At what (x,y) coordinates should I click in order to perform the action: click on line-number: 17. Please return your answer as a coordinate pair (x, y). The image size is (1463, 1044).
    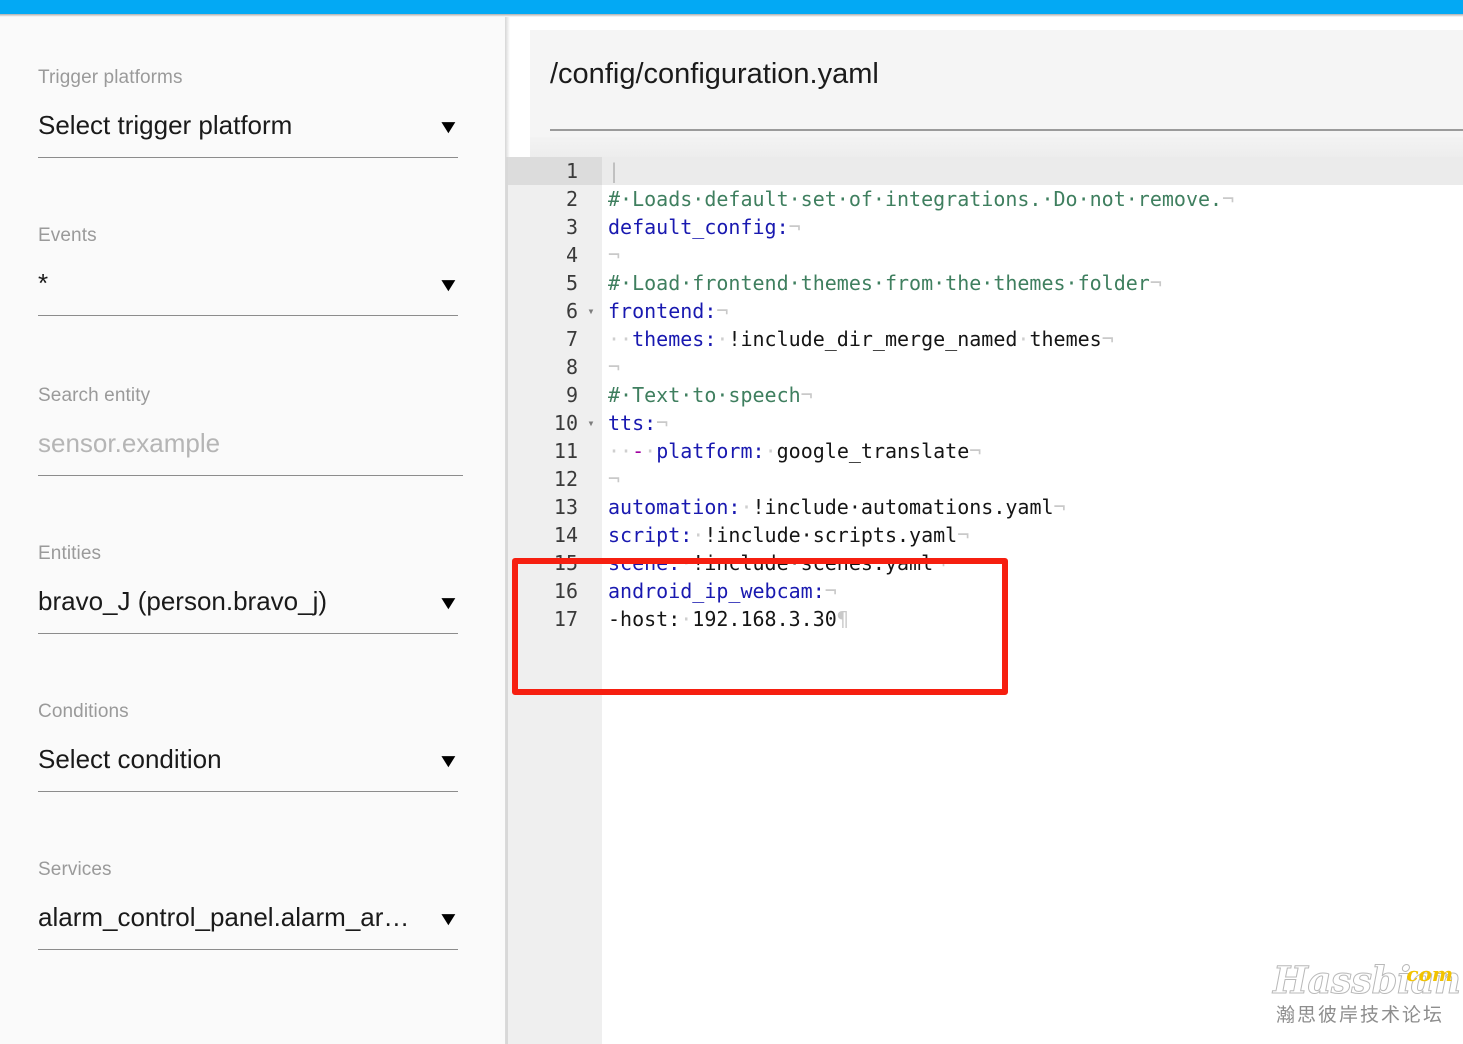
    Looking at the image, I should click on (565, 619).